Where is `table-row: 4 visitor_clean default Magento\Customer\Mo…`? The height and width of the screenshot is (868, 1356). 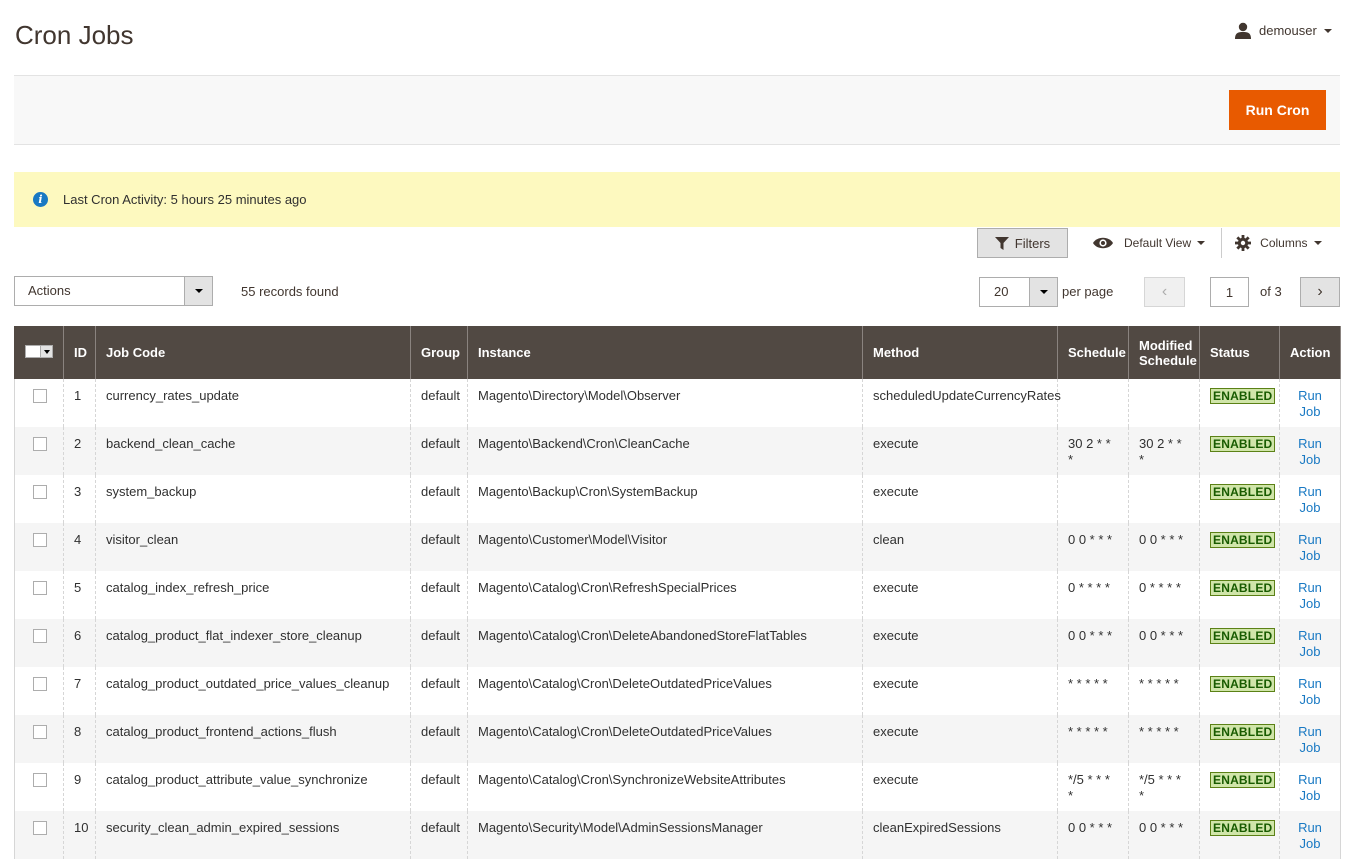 table-row: 4 visitor_clean default Magento\Customer\Mo… is located at coordinates (677, 547).